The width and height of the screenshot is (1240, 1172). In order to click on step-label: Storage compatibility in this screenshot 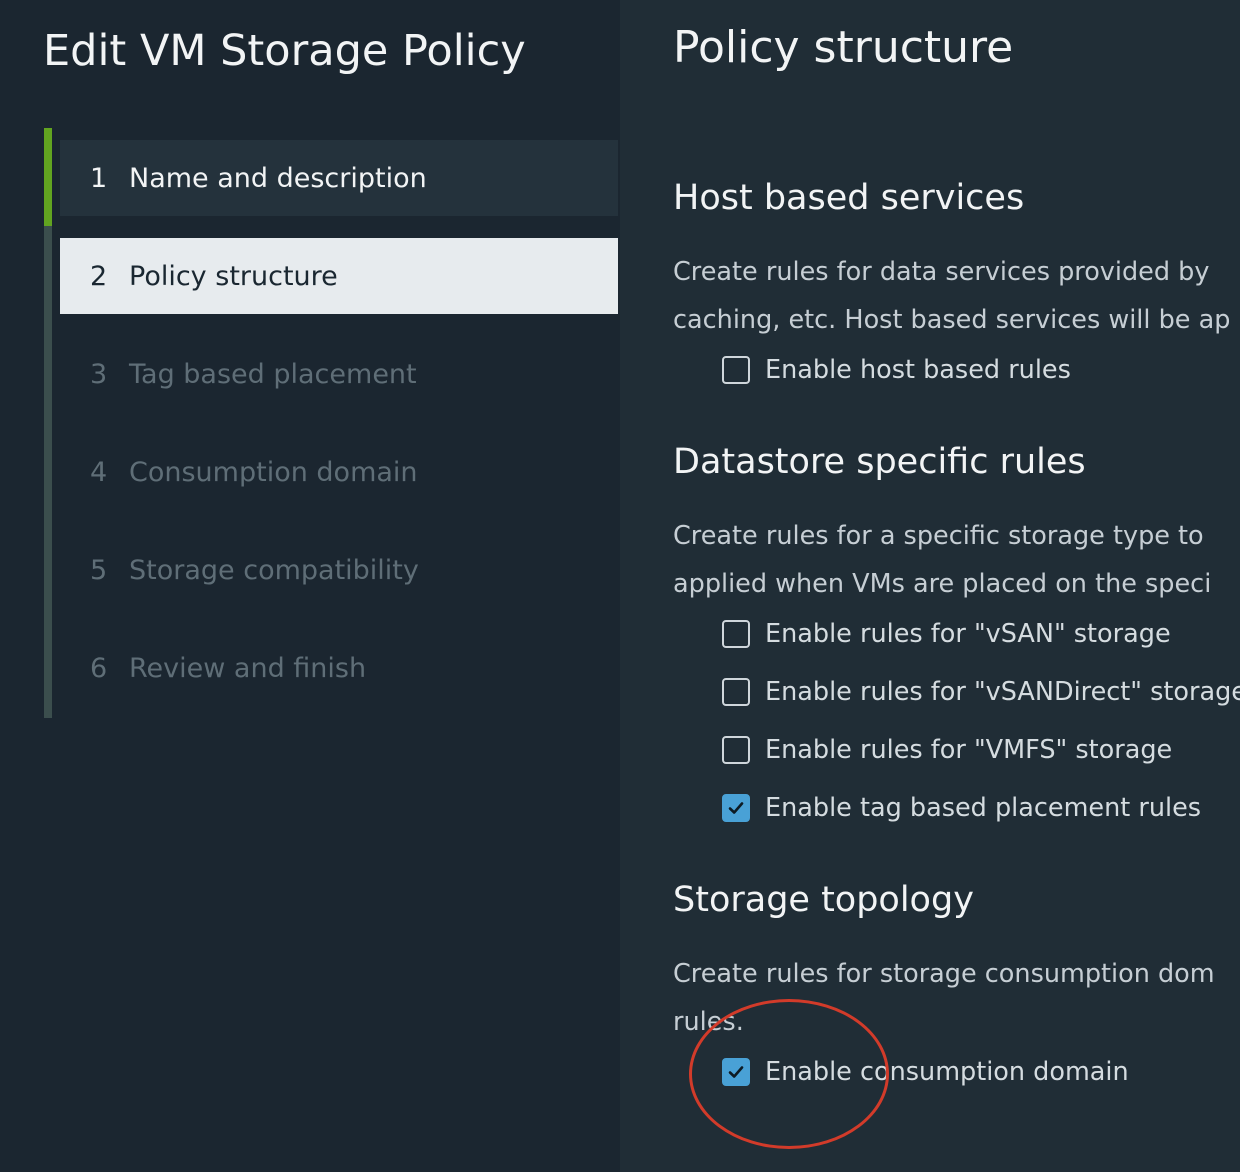, I will do `click(274, 570)`.